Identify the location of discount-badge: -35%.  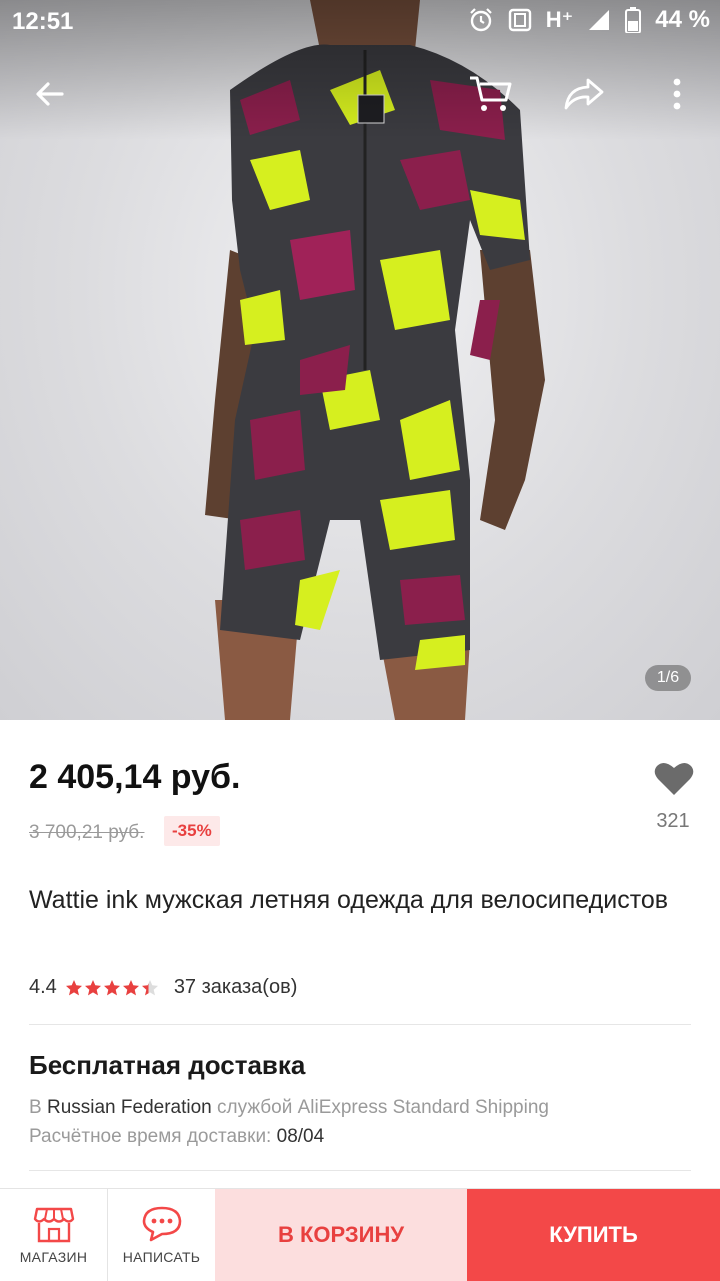
(192, 831).